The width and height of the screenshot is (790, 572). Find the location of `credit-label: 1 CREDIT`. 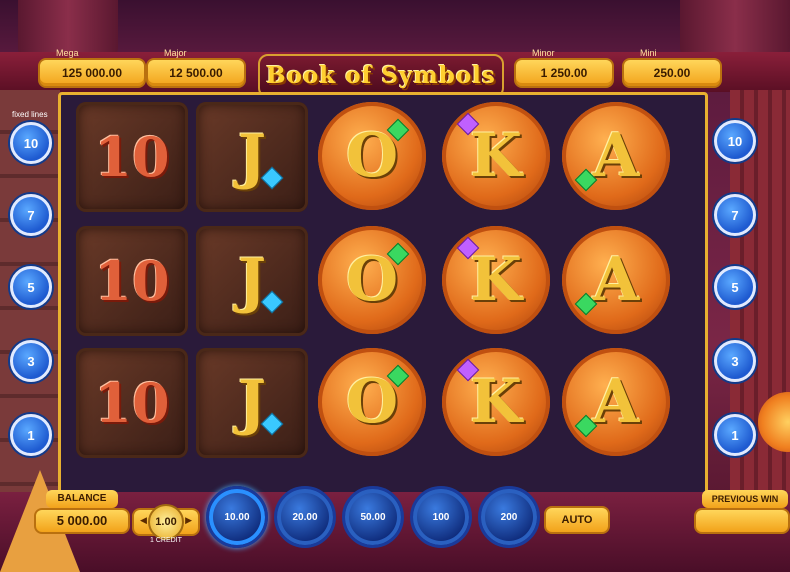

credit-label: 1 CREDIT is located at coordinates (166, 540).